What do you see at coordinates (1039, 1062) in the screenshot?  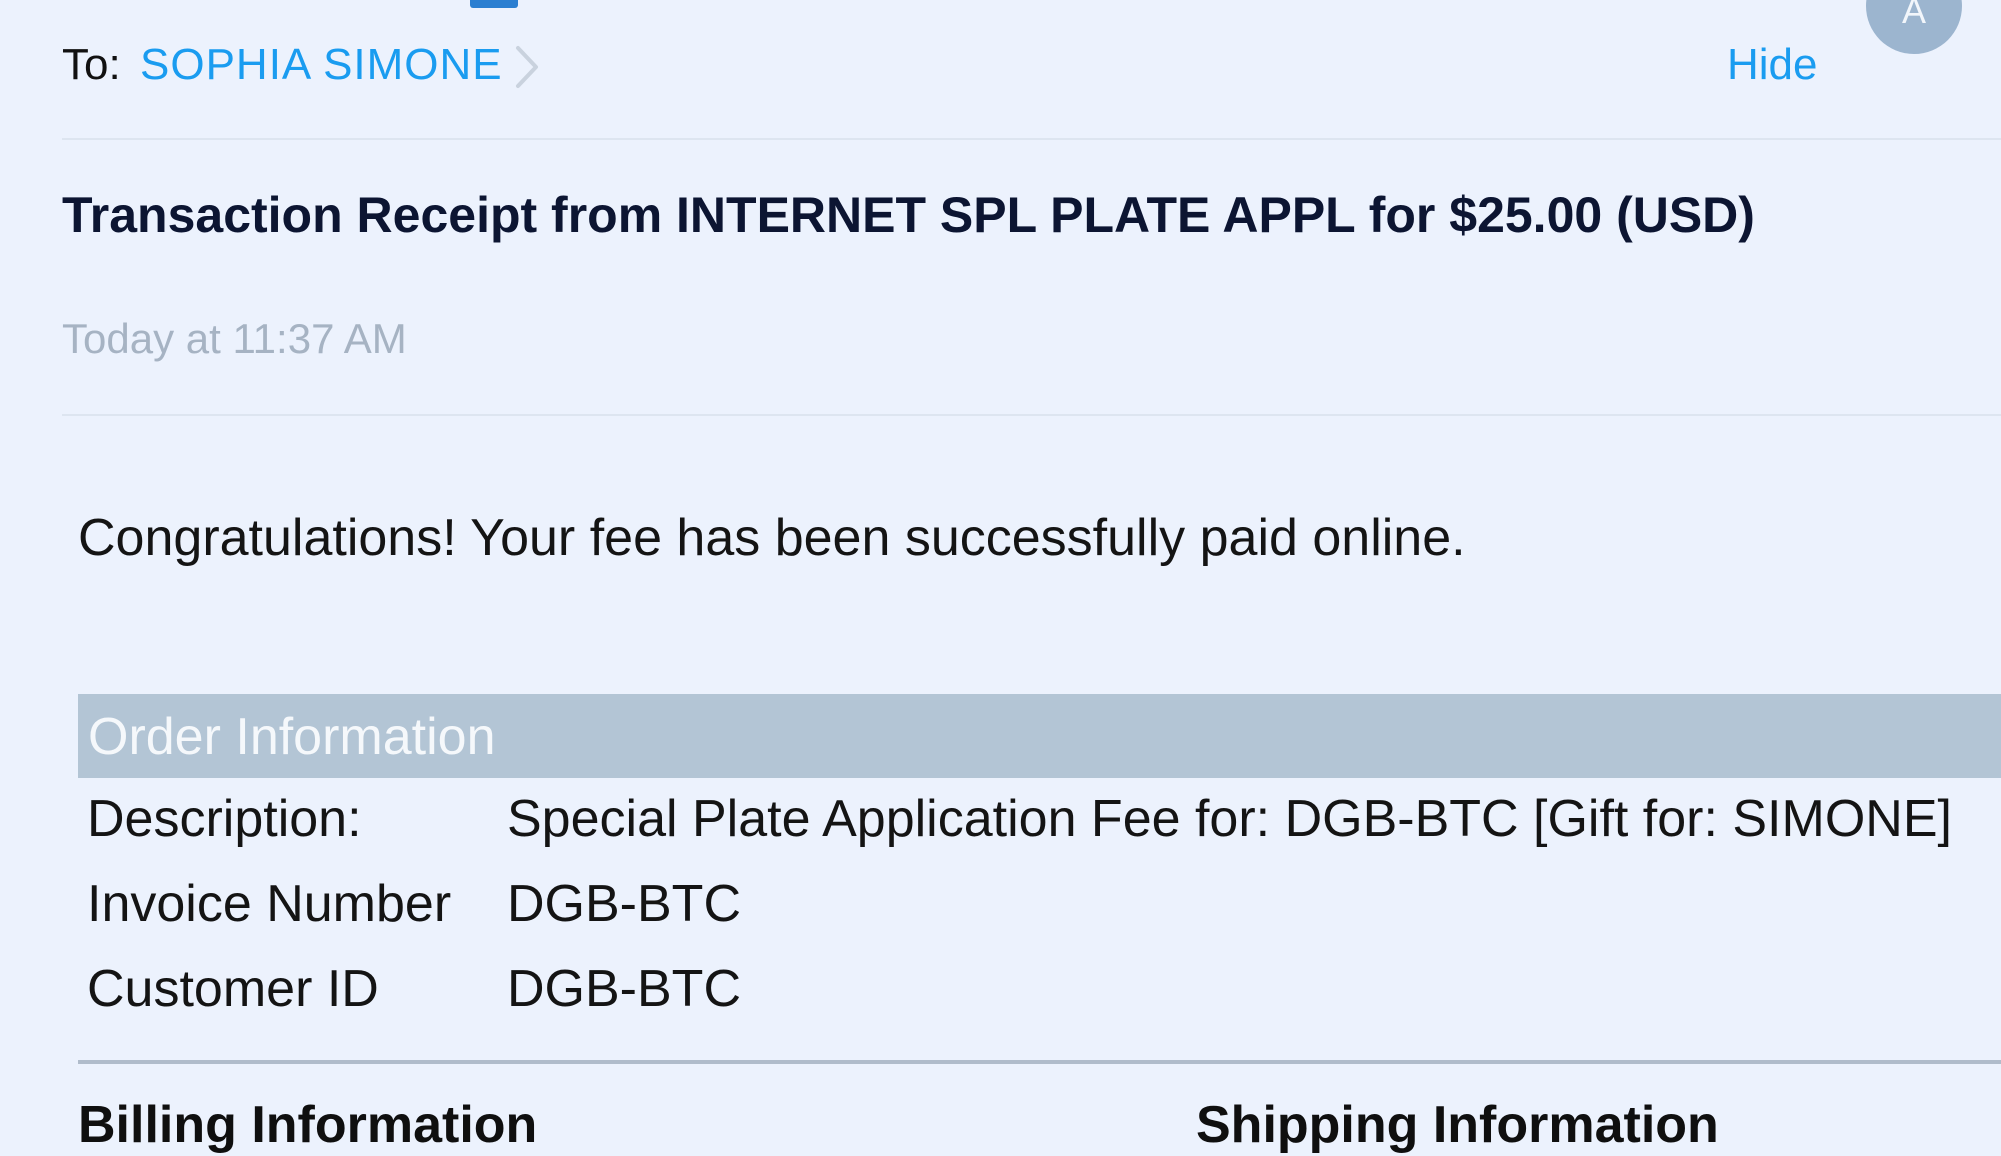 I see `section-divider` at bounding box center [1039, 1062].